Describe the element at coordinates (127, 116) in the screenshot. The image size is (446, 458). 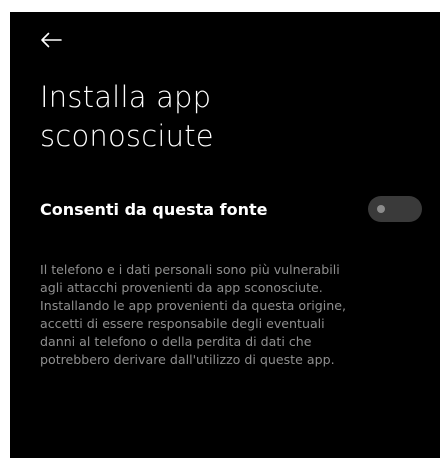
I see `page-title: Installa app sconosciute` at that location.